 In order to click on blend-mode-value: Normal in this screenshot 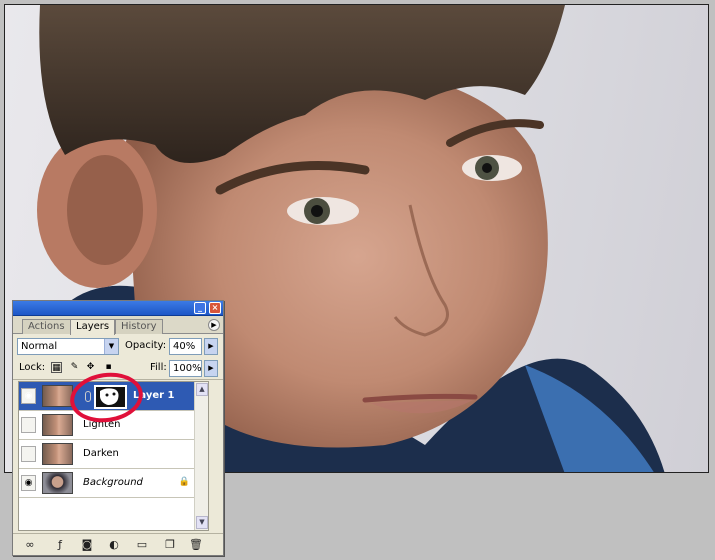, I will do `click(39, 346)`.